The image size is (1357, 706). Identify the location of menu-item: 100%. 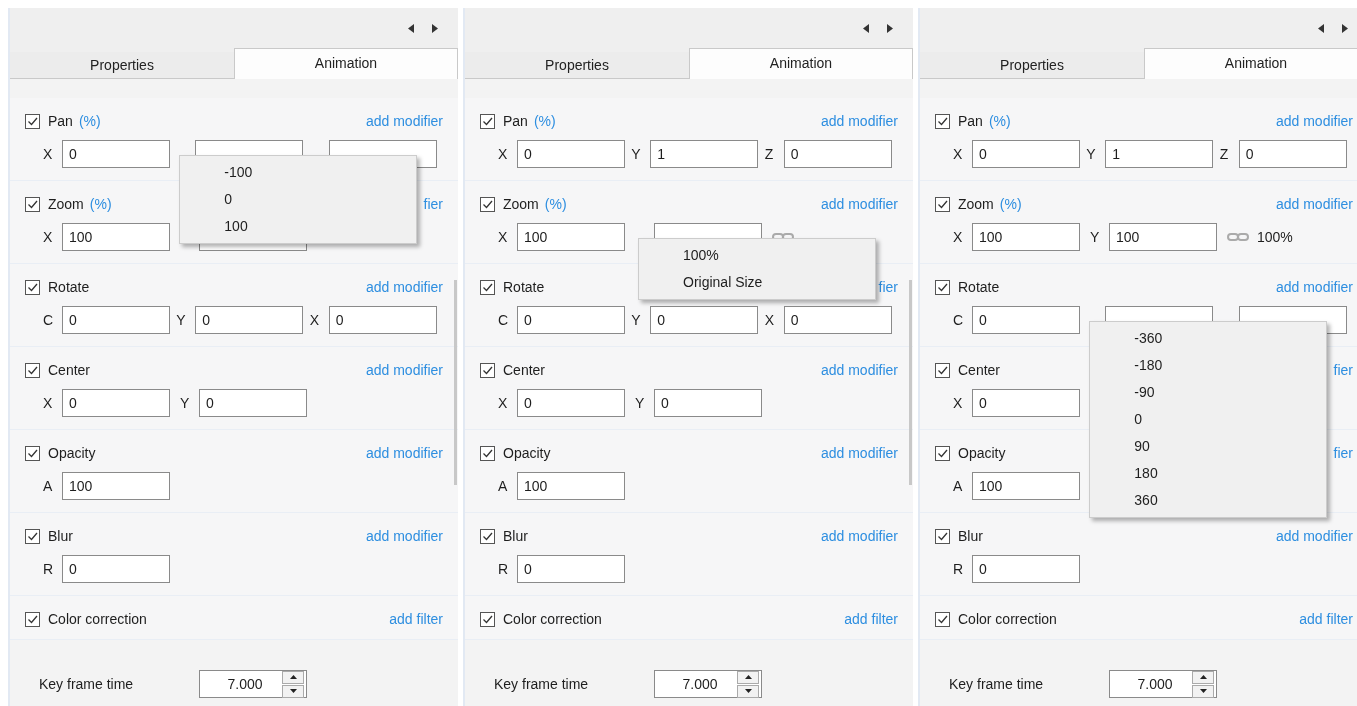
(757, 255).